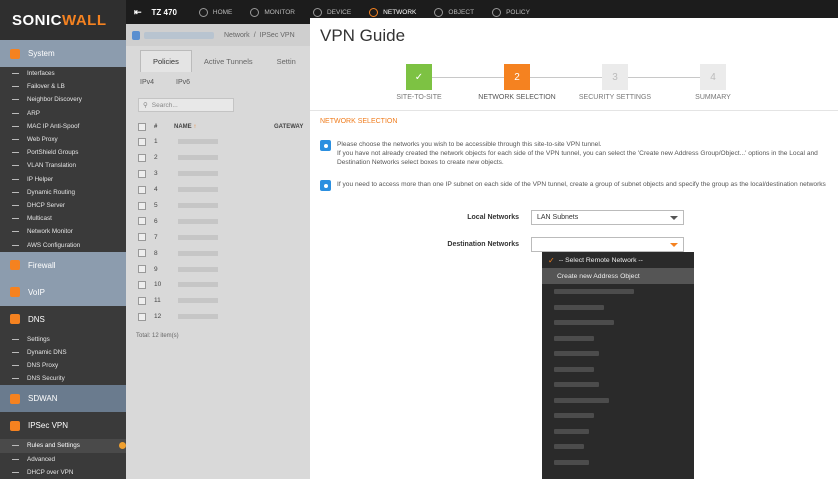  Describe the element at coordinates (63, 218) in the screenshot. I see `sidebar-item-multicast: Multicast` at that location.